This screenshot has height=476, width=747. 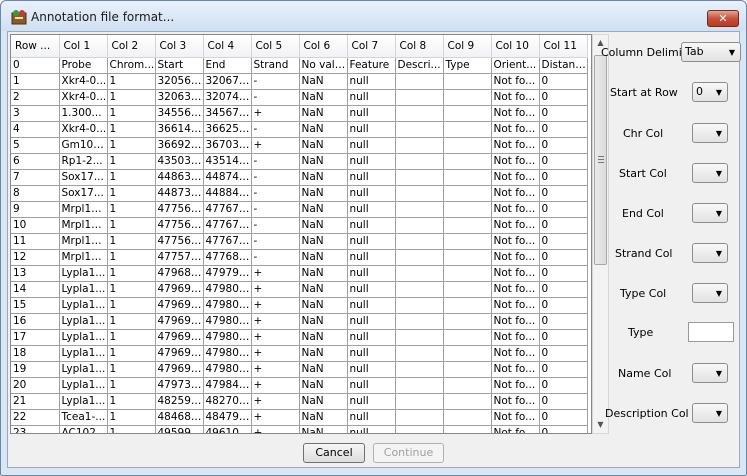 I want to click on table-cell: 4350373, so click(x=179, y=161).